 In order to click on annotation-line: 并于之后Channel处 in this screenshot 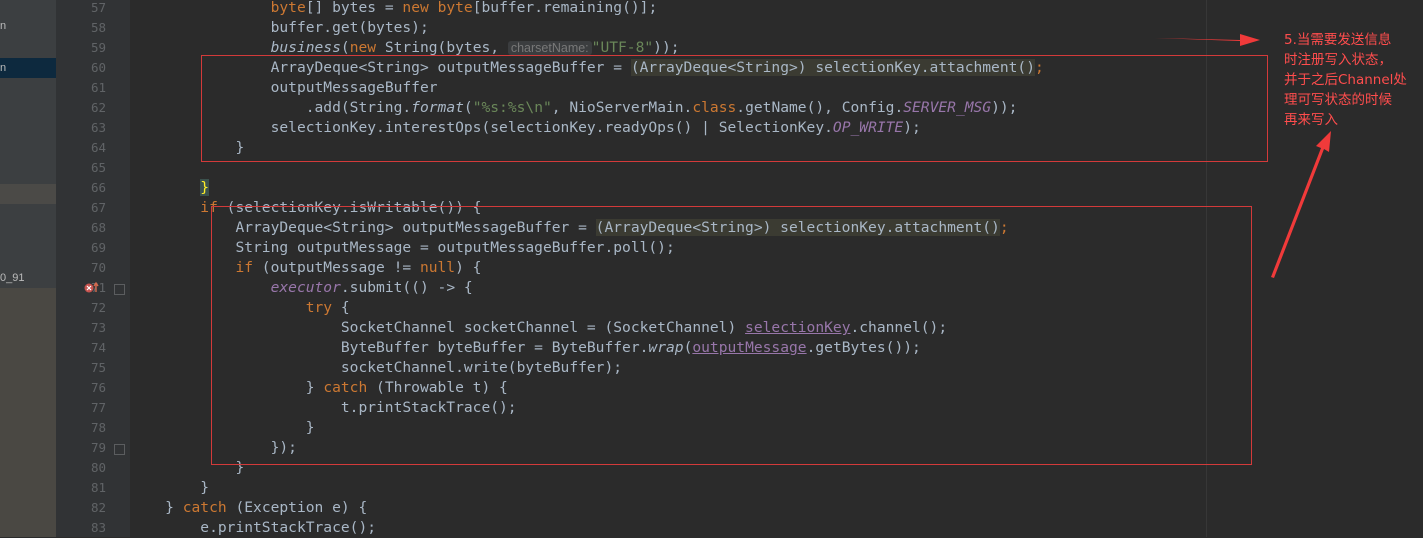, I will do `click(1345, 80)`.